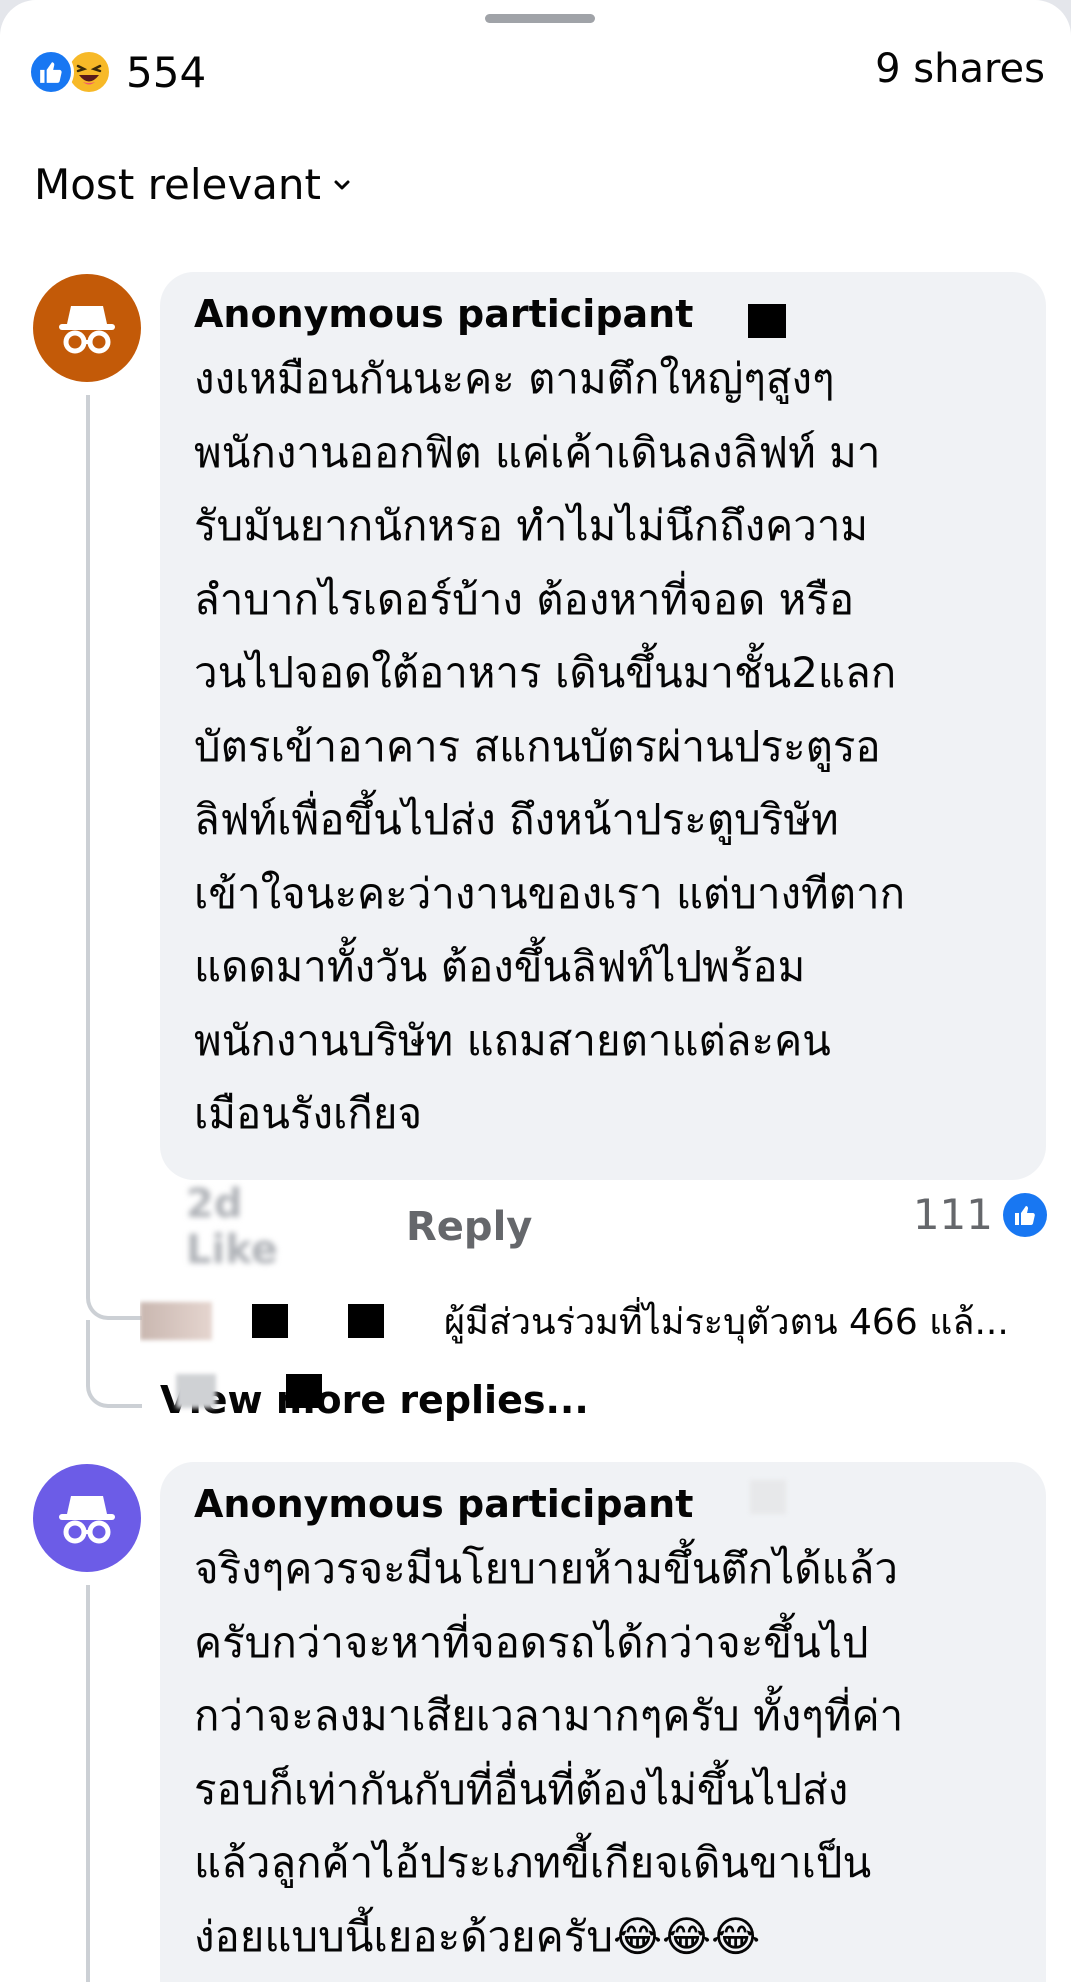 The image size is (1071, 1982). I want to click on comment-line: รับมันยากนักหรอ ทำไมไม่นึกถึงความ, so click(531, 525).